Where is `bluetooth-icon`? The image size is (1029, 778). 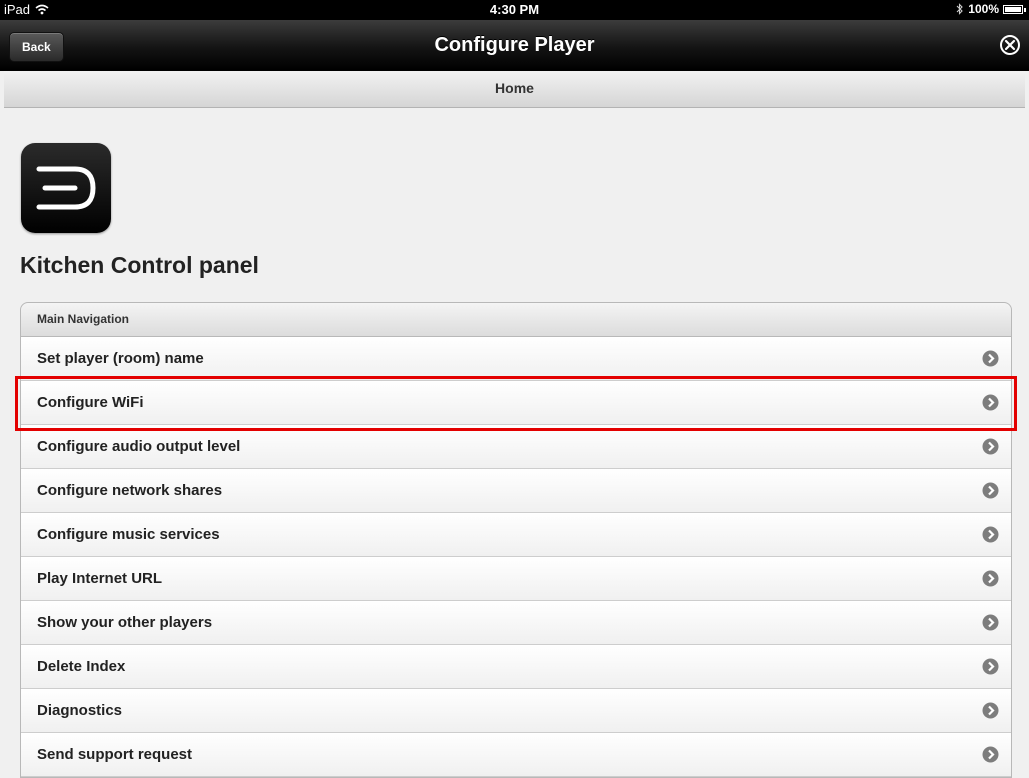 bluetooth-icon is located at coordinates (960, 9).